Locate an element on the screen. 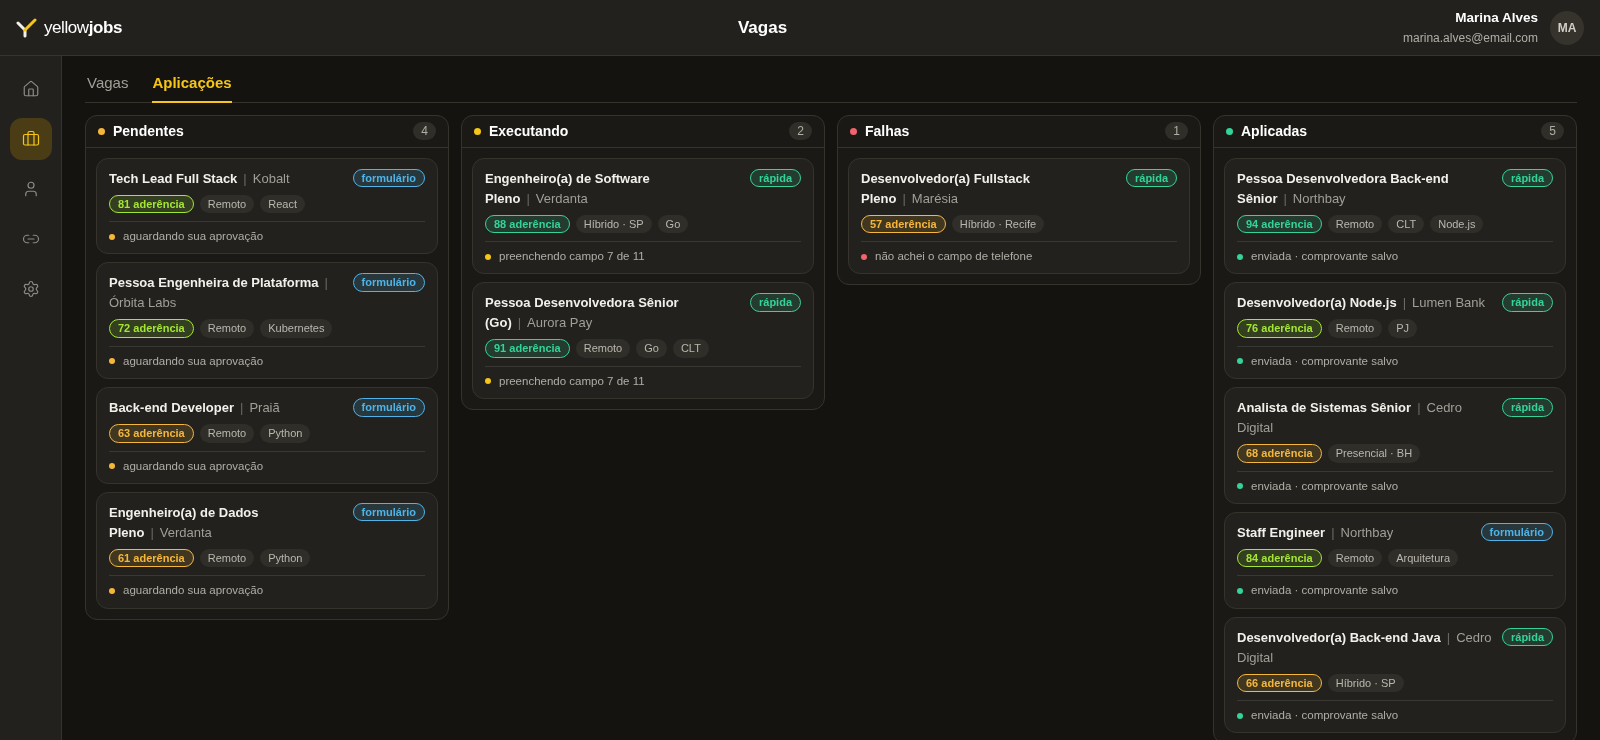 The width and height of the screenshot is (1600, 740). match-score-chip: 76 aderência is located at coordinates (1279, 328).